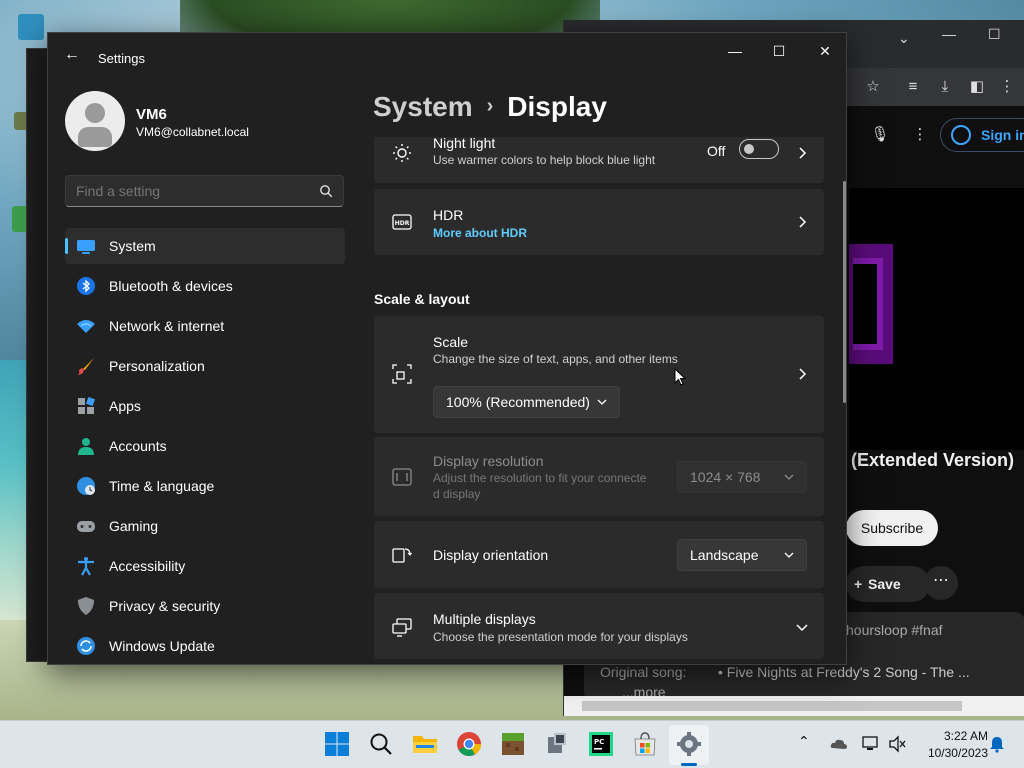 The width and height of the screenshot is (1024, 768). Describe the element at coordinates (880, 135) in the screenshot. I see `voice-search-icon: 🎙` at that location.